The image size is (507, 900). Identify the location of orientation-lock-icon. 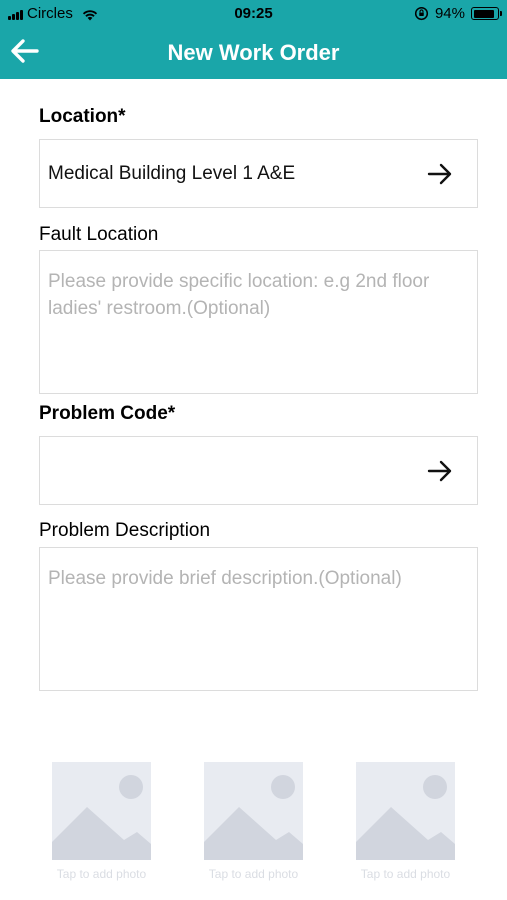
(421, 13).